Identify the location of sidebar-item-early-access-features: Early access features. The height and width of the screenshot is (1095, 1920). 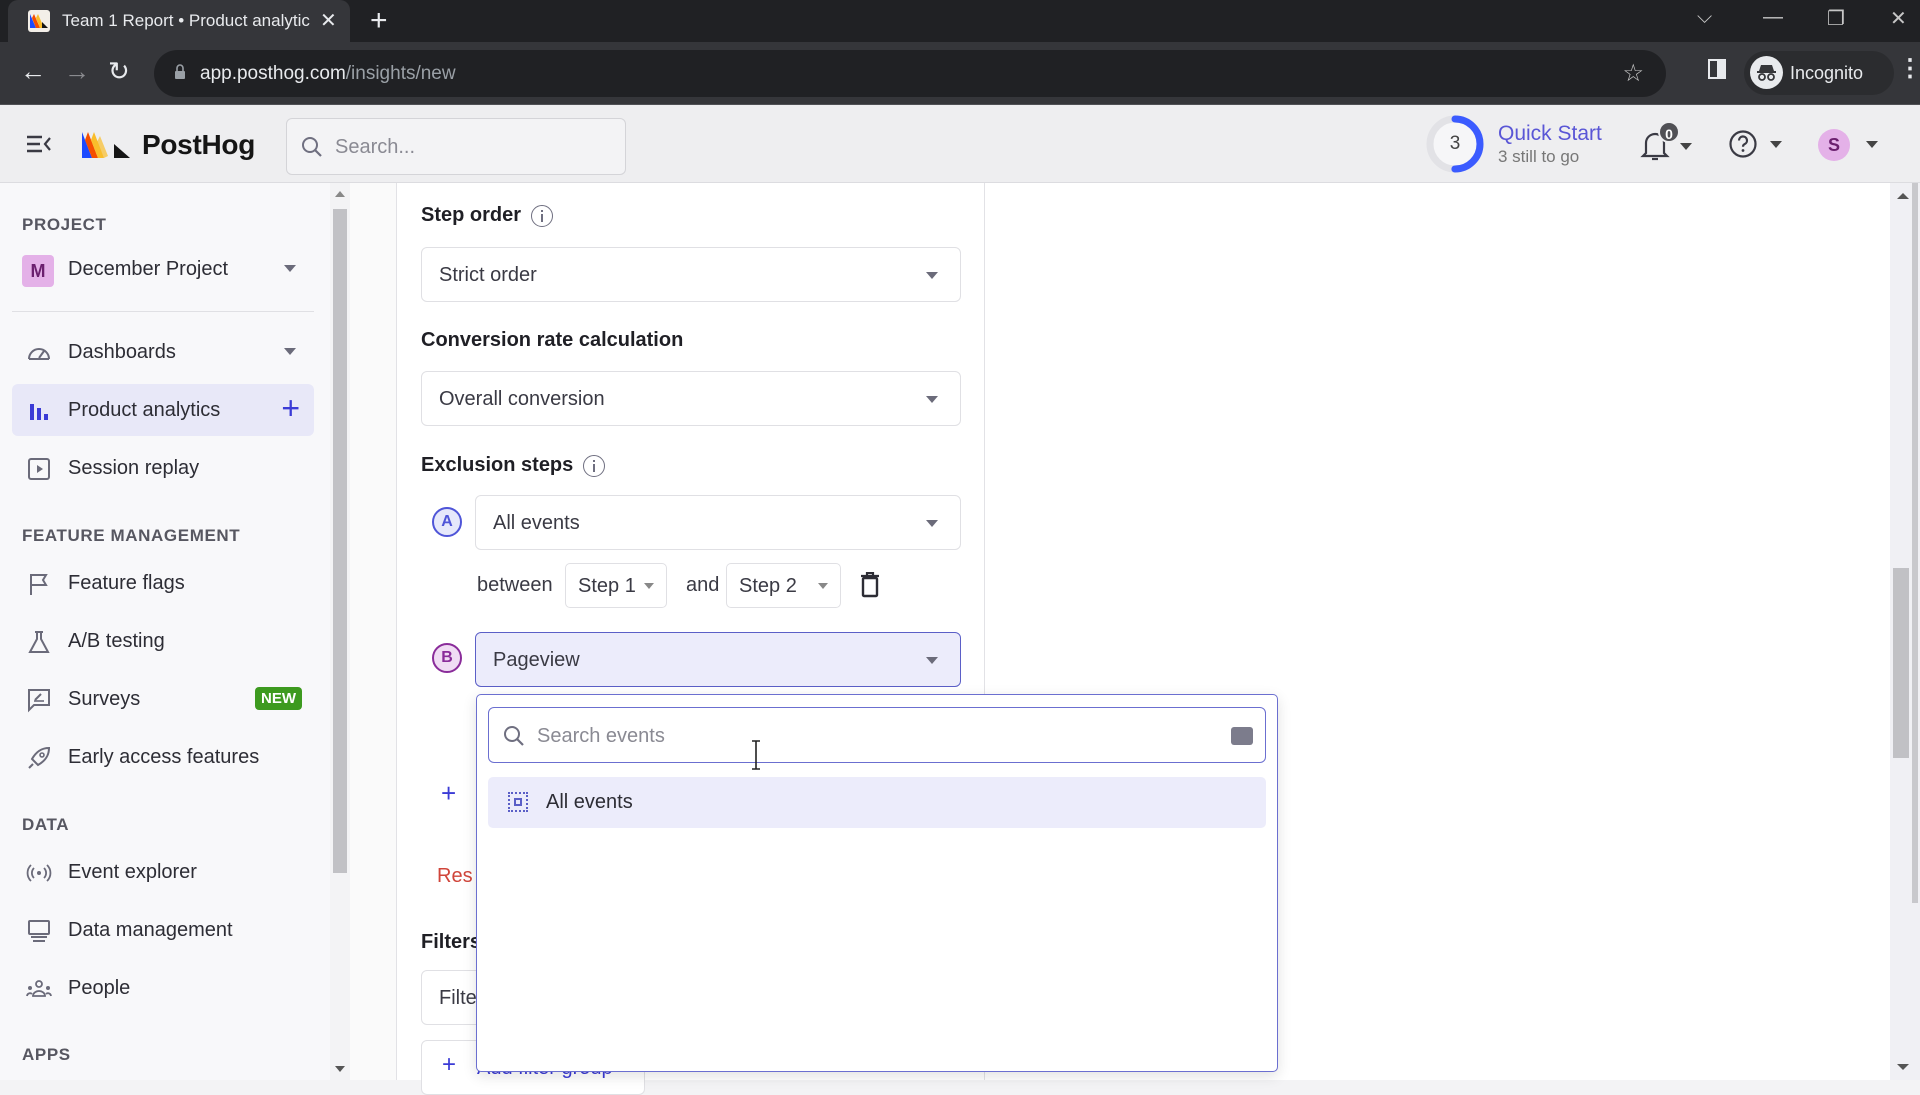
(163, 757).